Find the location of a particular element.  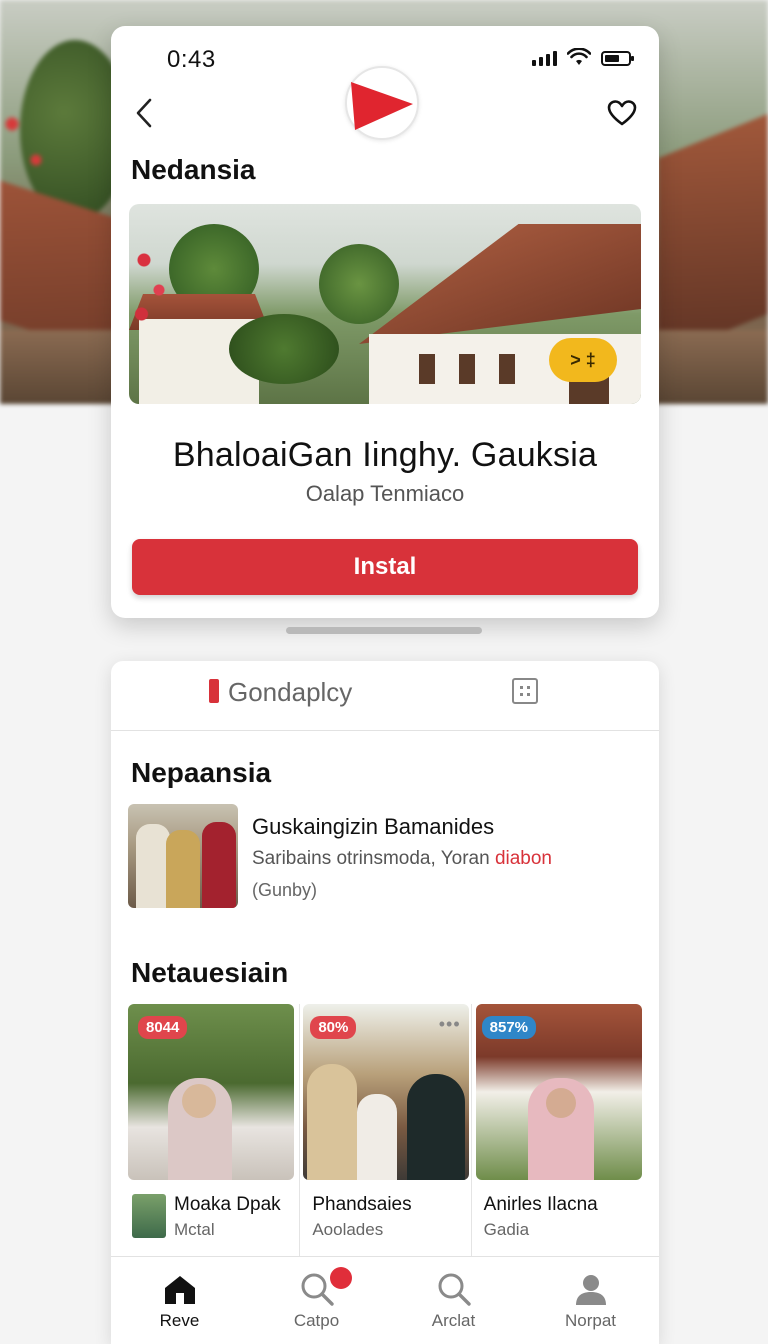

nav-item-home: Reve is located at coordinates (179, 1300).